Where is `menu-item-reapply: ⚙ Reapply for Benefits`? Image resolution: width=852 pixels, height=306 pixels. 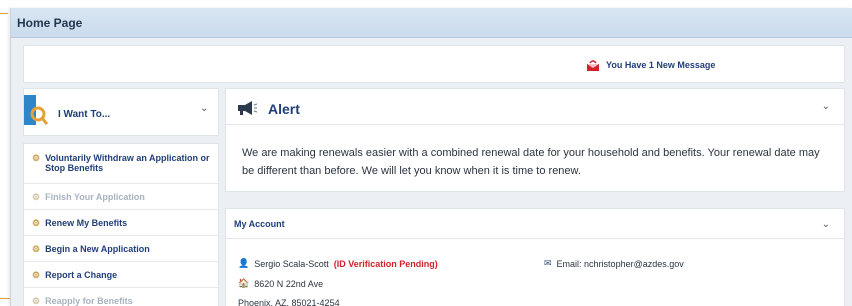
menu-item-reapply: ⚙ Reapply for Benefits is located at coordinates (121, 297).